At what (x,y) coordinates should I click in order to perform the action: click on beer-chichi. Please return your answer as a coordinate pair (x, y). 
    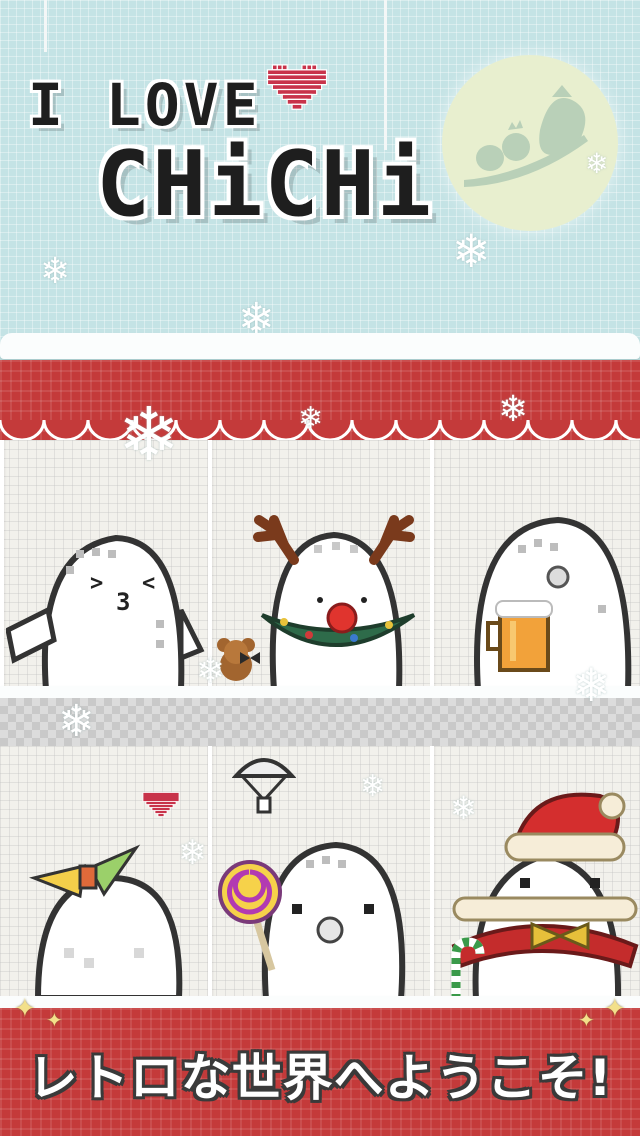
    Looking at the image, I should click on (548, 602).